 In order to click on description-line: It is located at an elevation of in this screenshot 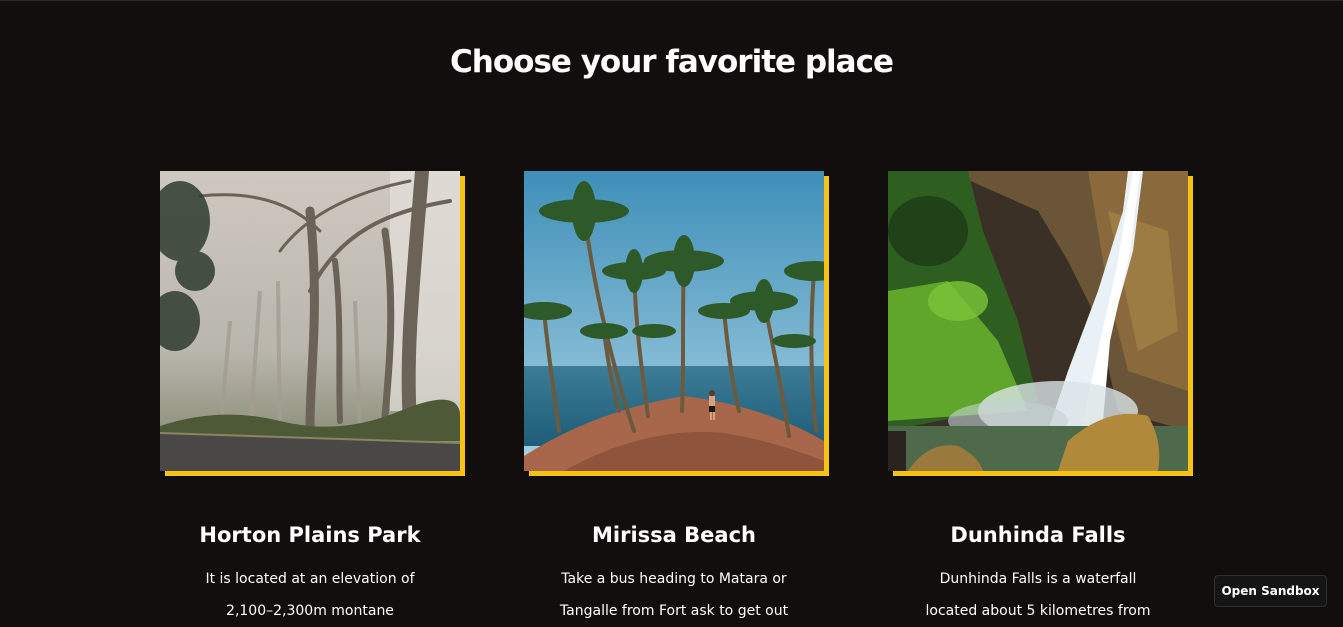, I will do `click(310, 579)`.